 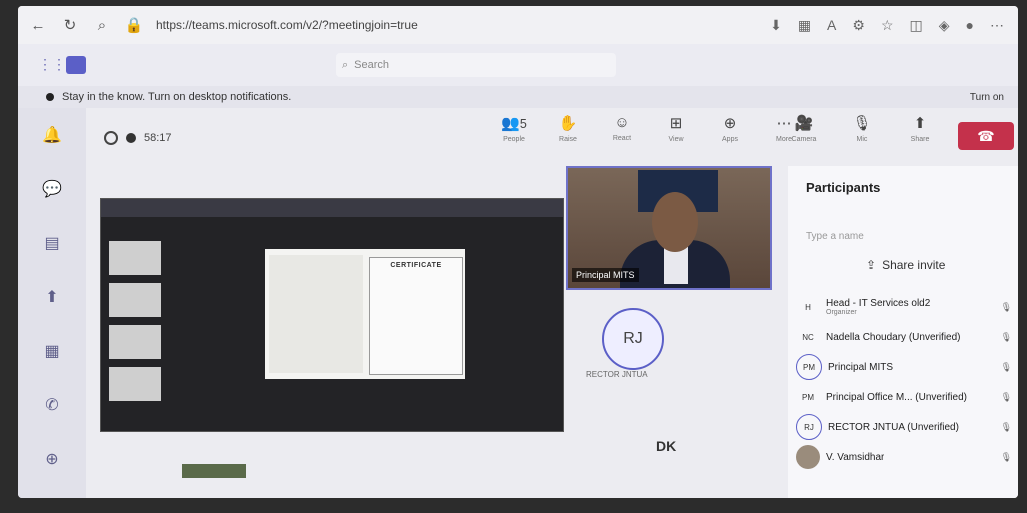 What do you see at coordinates (568, 123) in the screenshot?
I see `raise-hand-icon: ✋` at bounding box center [568, 123].